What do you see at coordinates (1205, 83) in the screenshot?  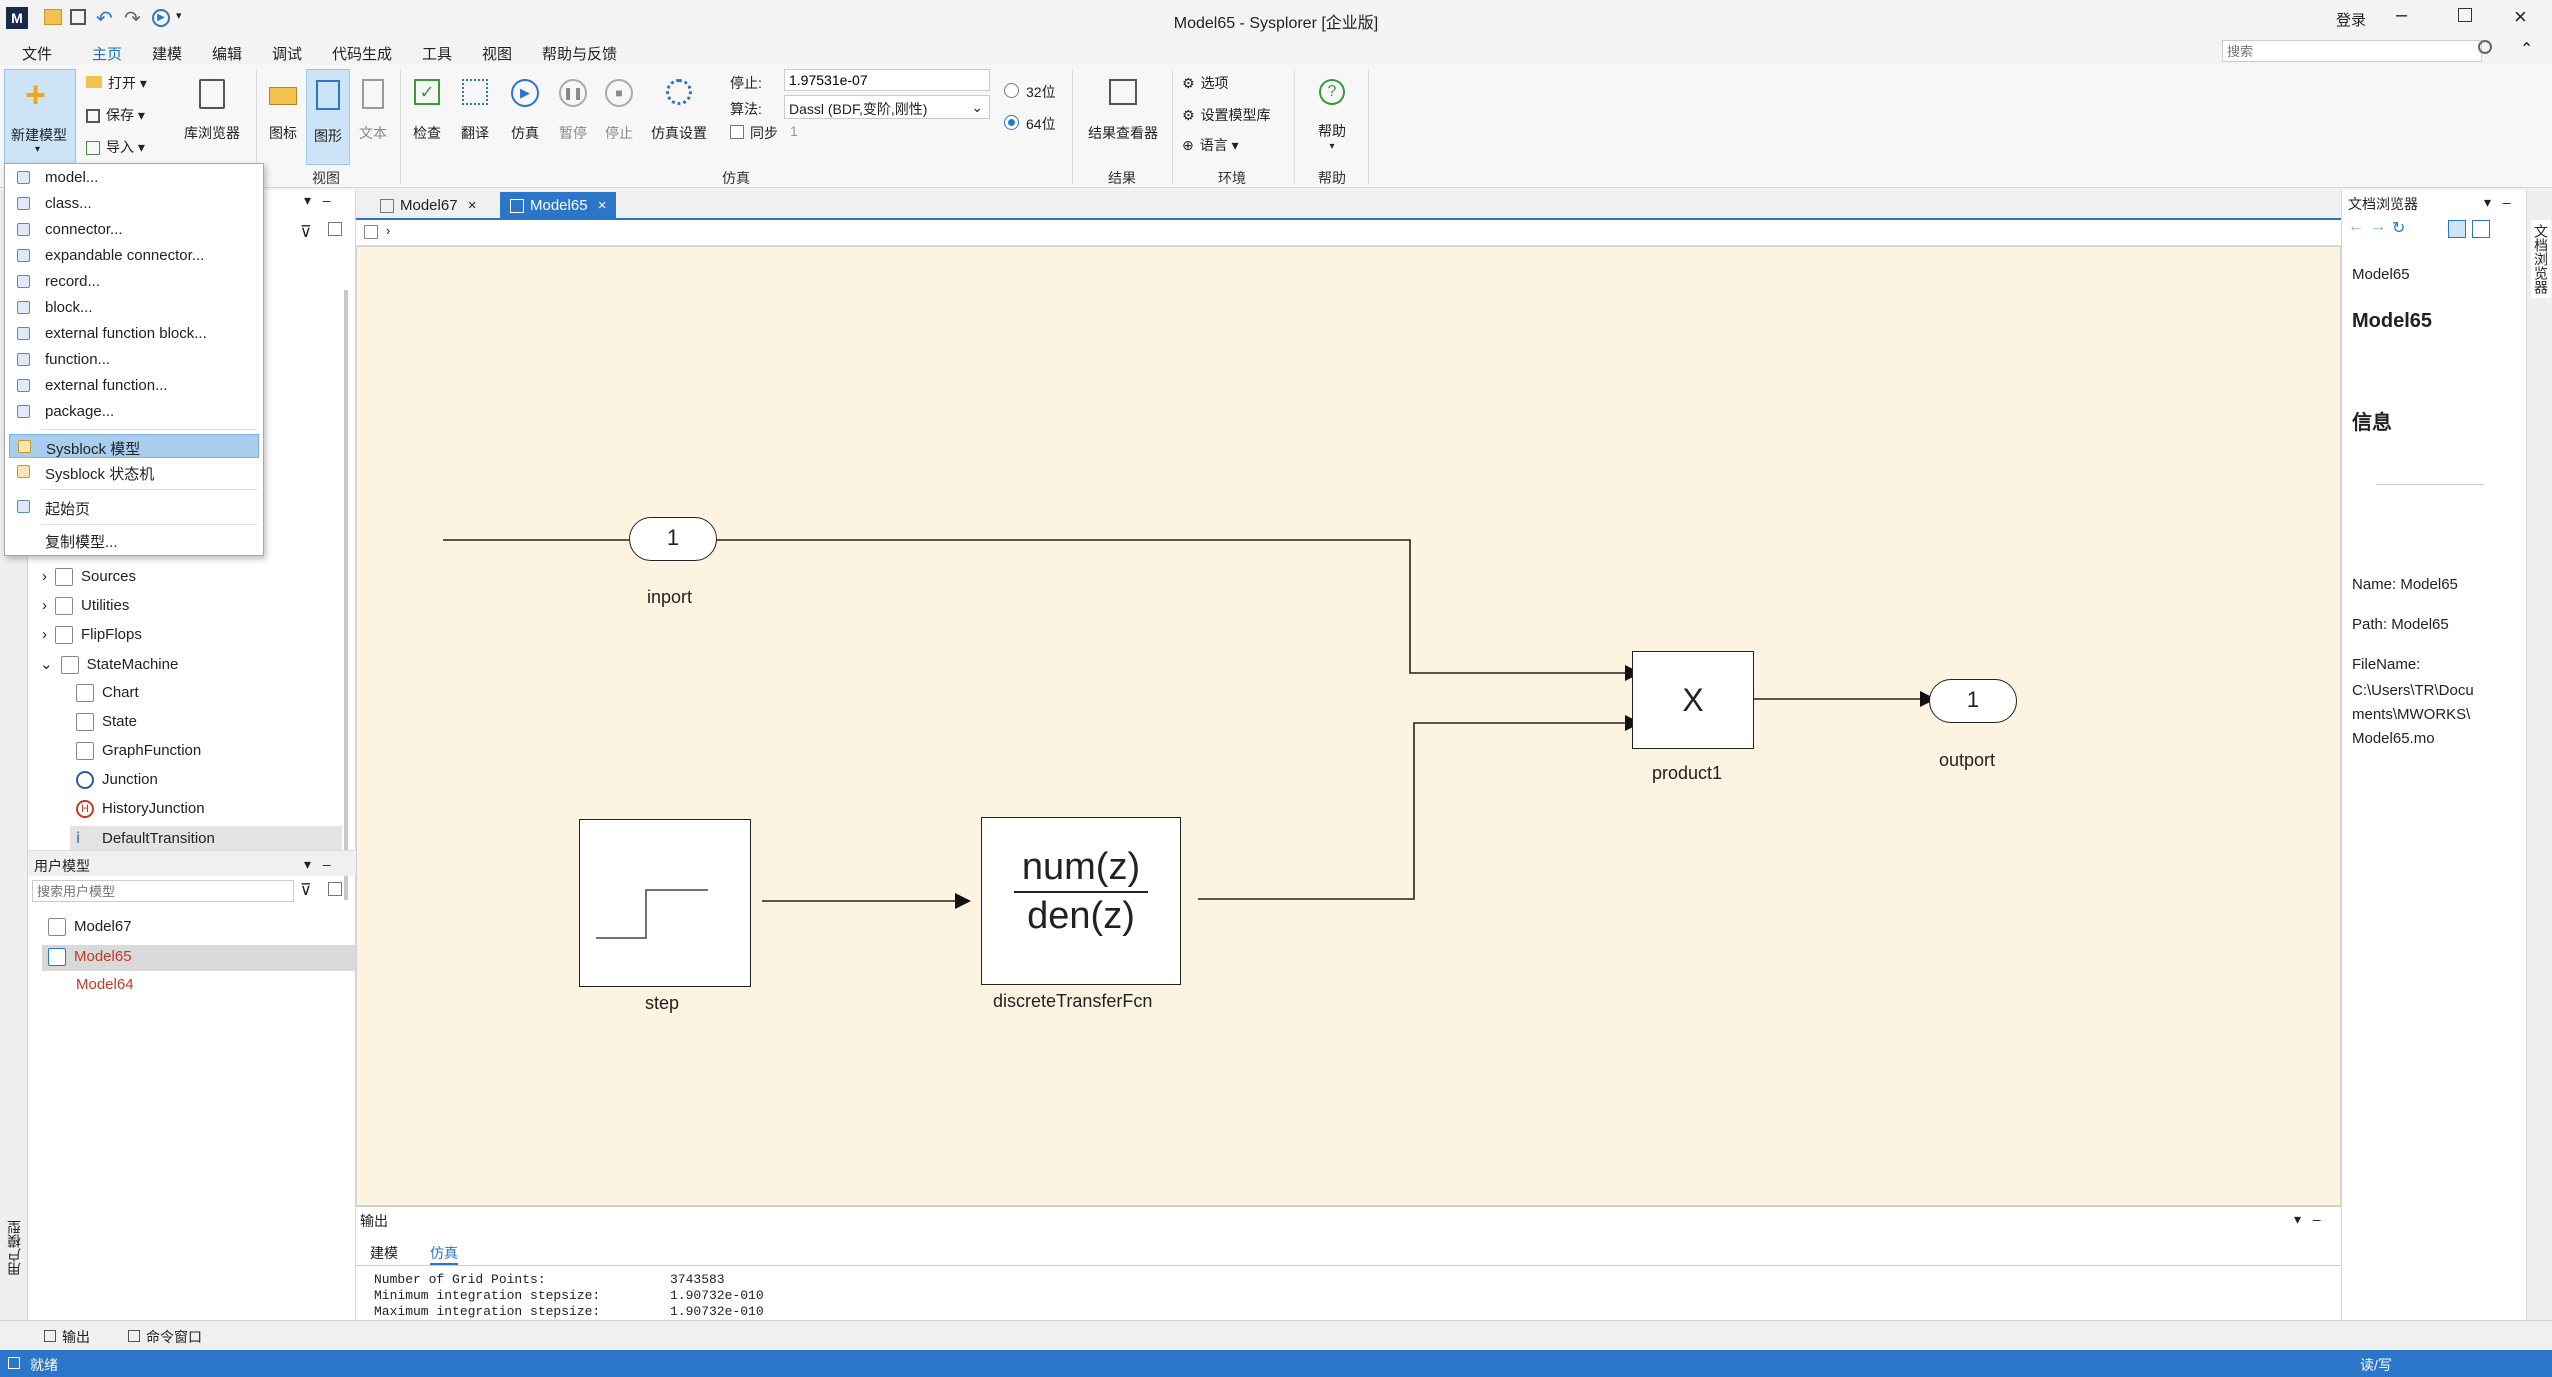 I see `options-button: ⚙ 选项` at bounding box center [1205, 83].